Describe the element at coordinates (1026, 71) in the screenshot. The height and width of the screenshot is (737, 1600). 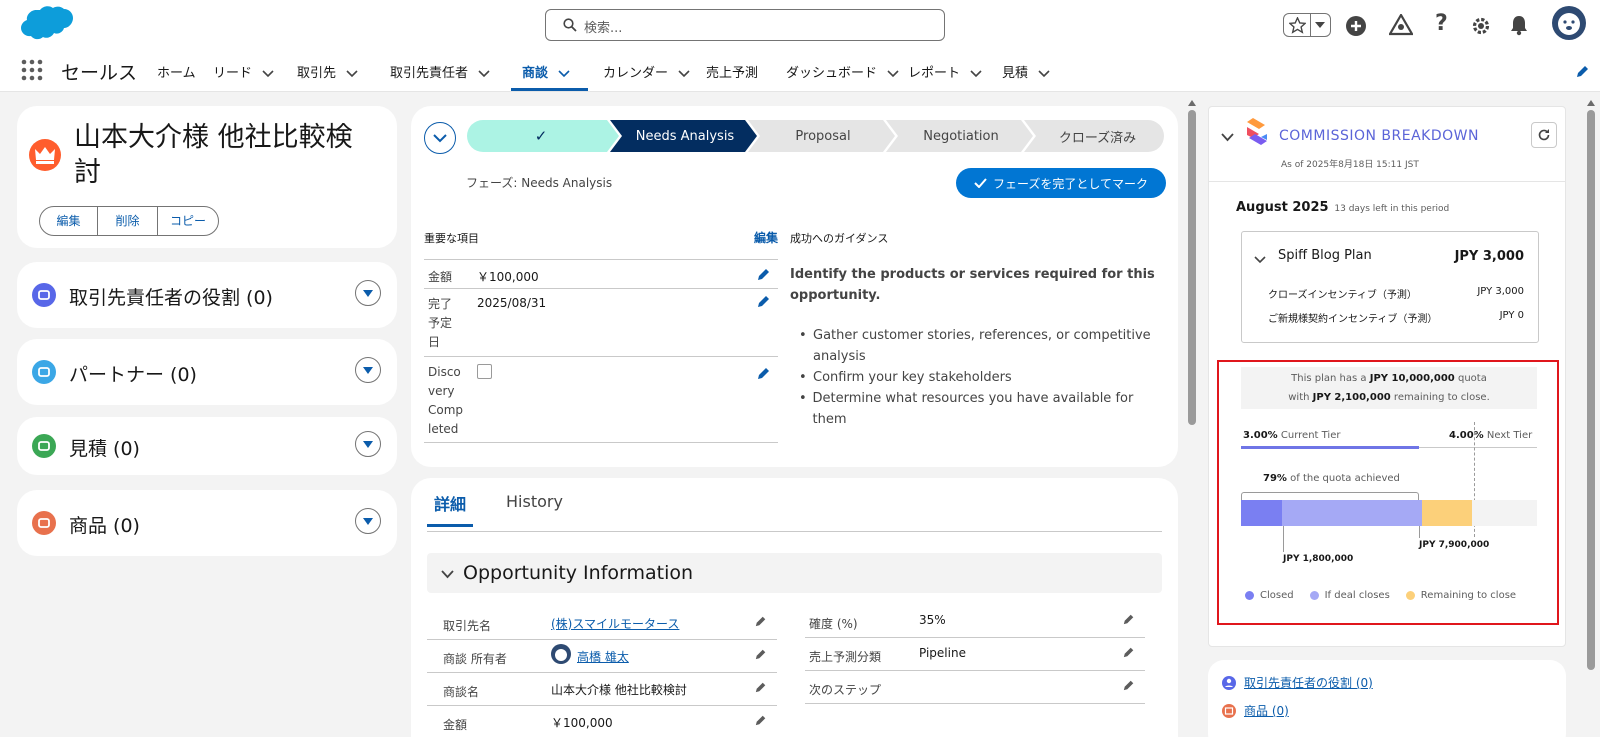
I see `nav-item-9: 見積` at that location.